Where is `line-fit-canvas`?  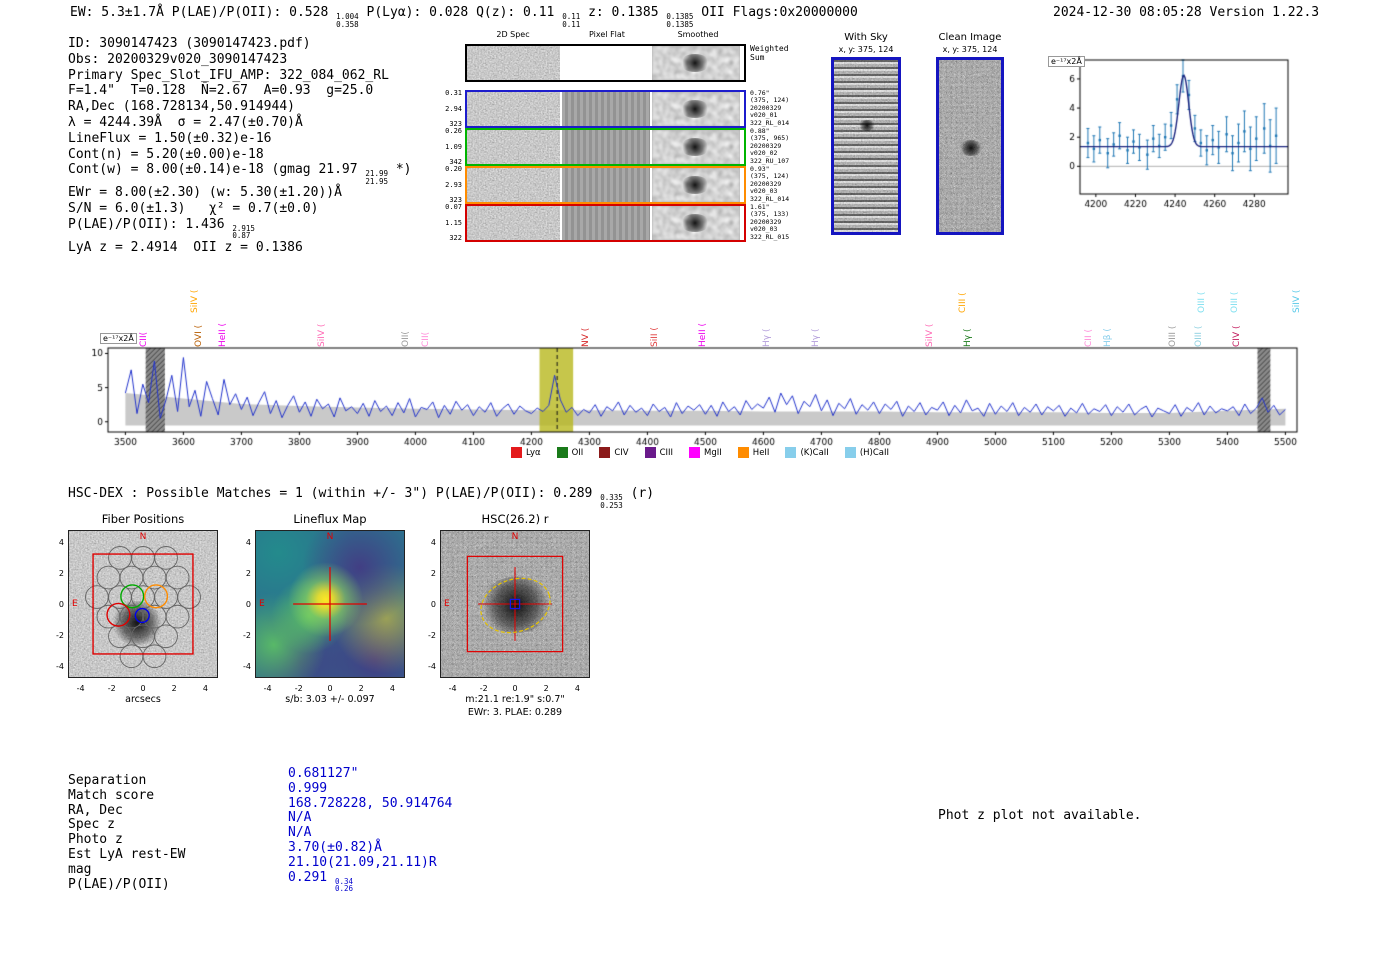 line-fit-canvas is located at coordinates (1170, 138).